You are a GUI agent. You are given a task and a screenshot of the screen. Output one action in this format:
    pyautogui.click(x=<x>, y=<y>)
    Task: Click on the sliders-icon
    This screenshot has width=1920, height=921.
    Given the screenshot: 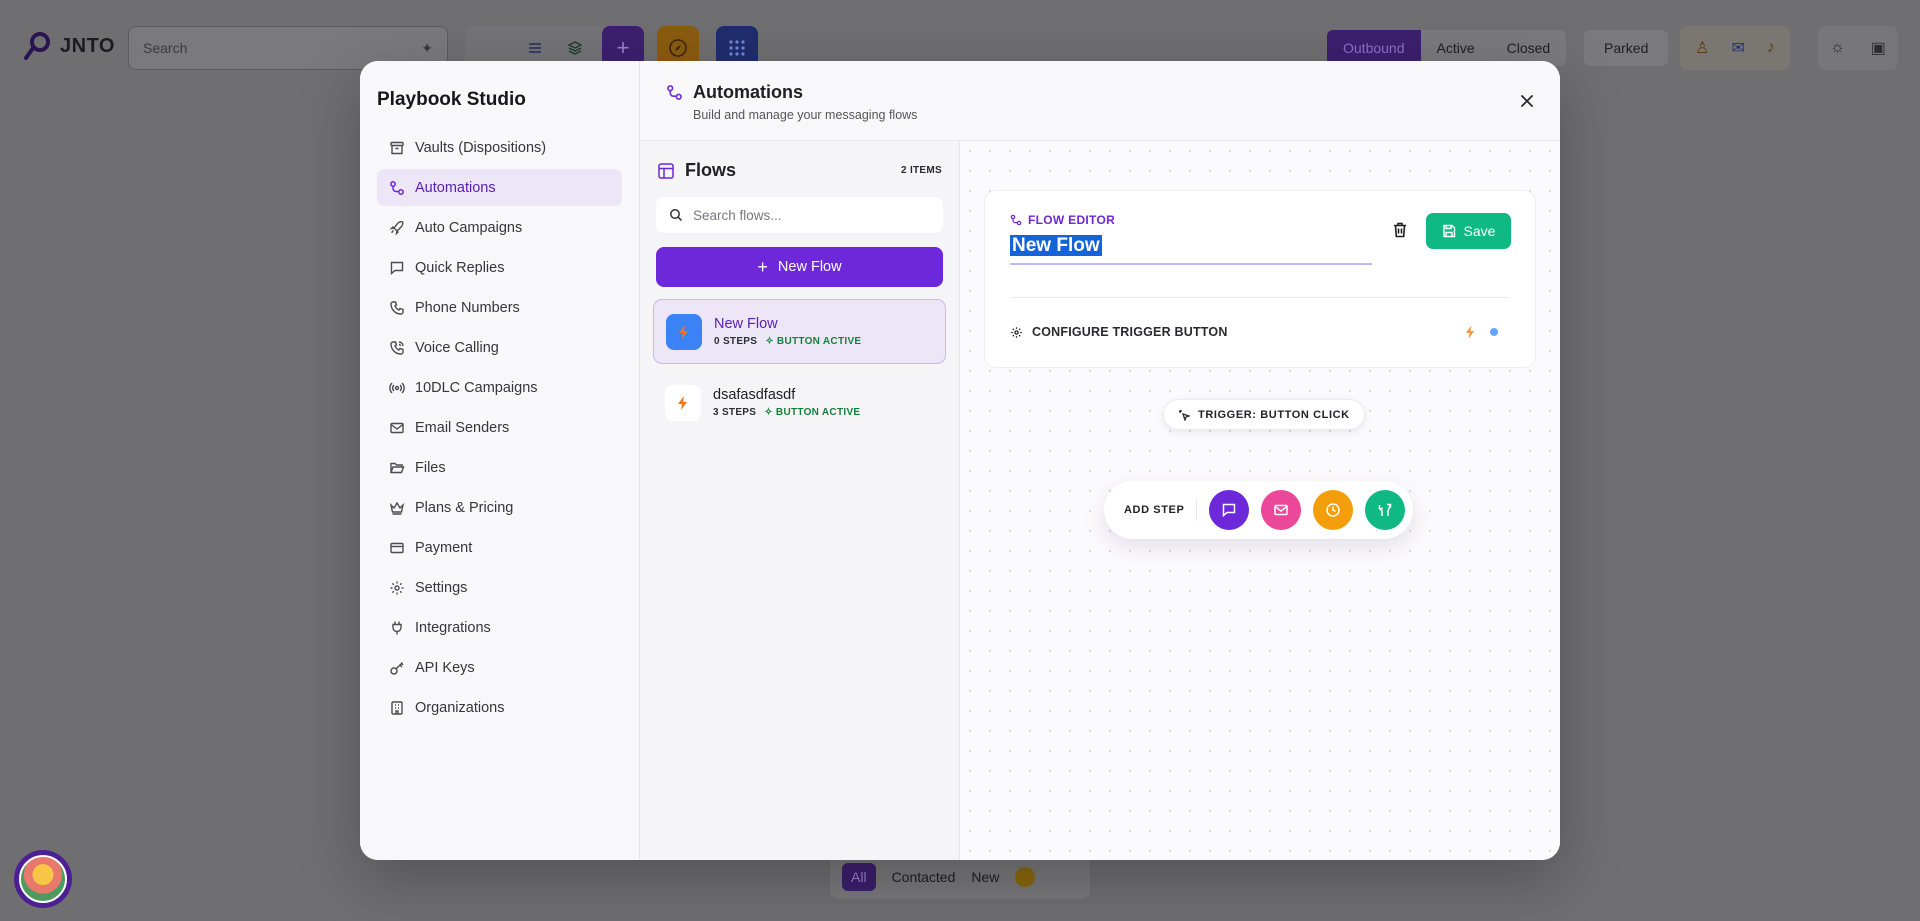 What is the action you would take?
    pyautogui.click(x=535, y=48)
    